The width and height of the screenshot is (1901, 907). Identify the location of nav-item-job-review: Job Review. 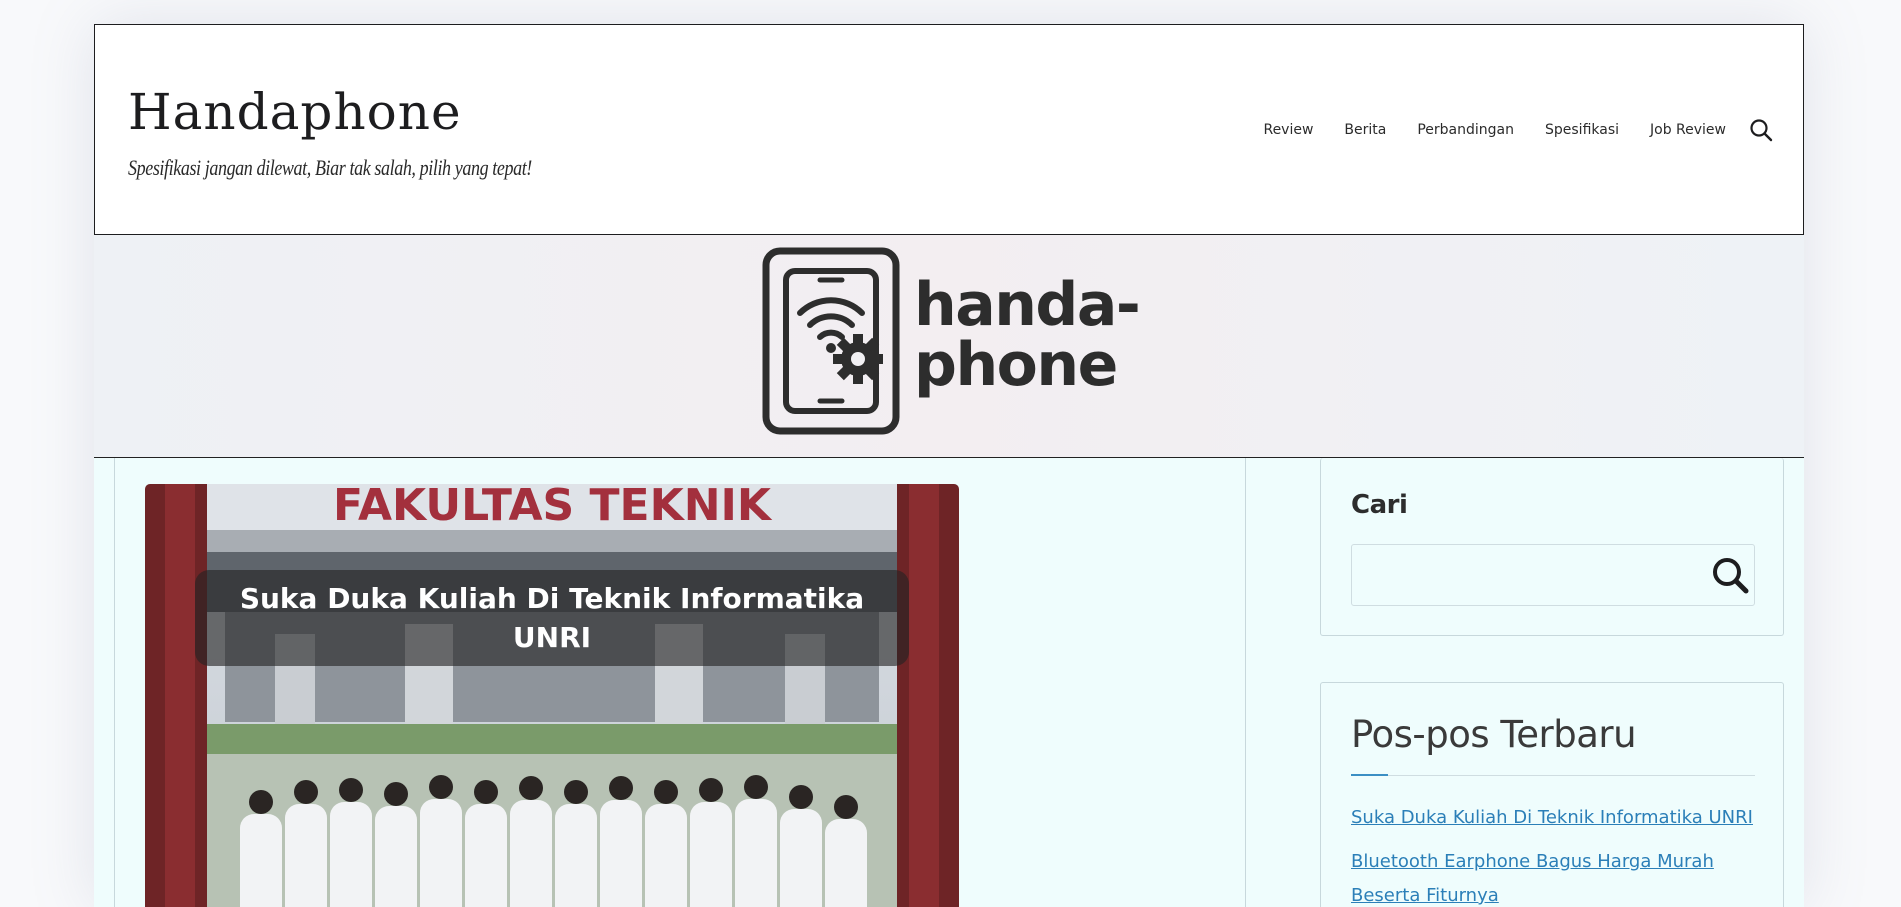
(1688, 130).